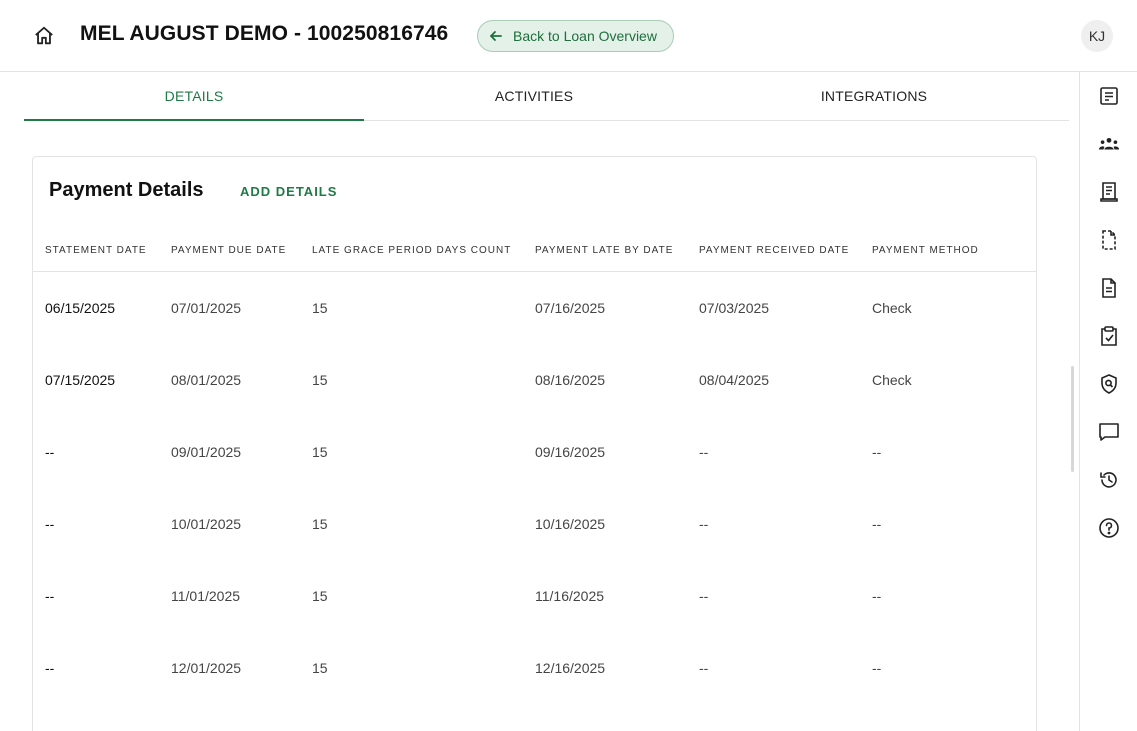  What do you see at coordinates (206, 452) in the screenshot?
I see `payment-due-date-cell: 09/01/2025` at bounding box center [206, 452].